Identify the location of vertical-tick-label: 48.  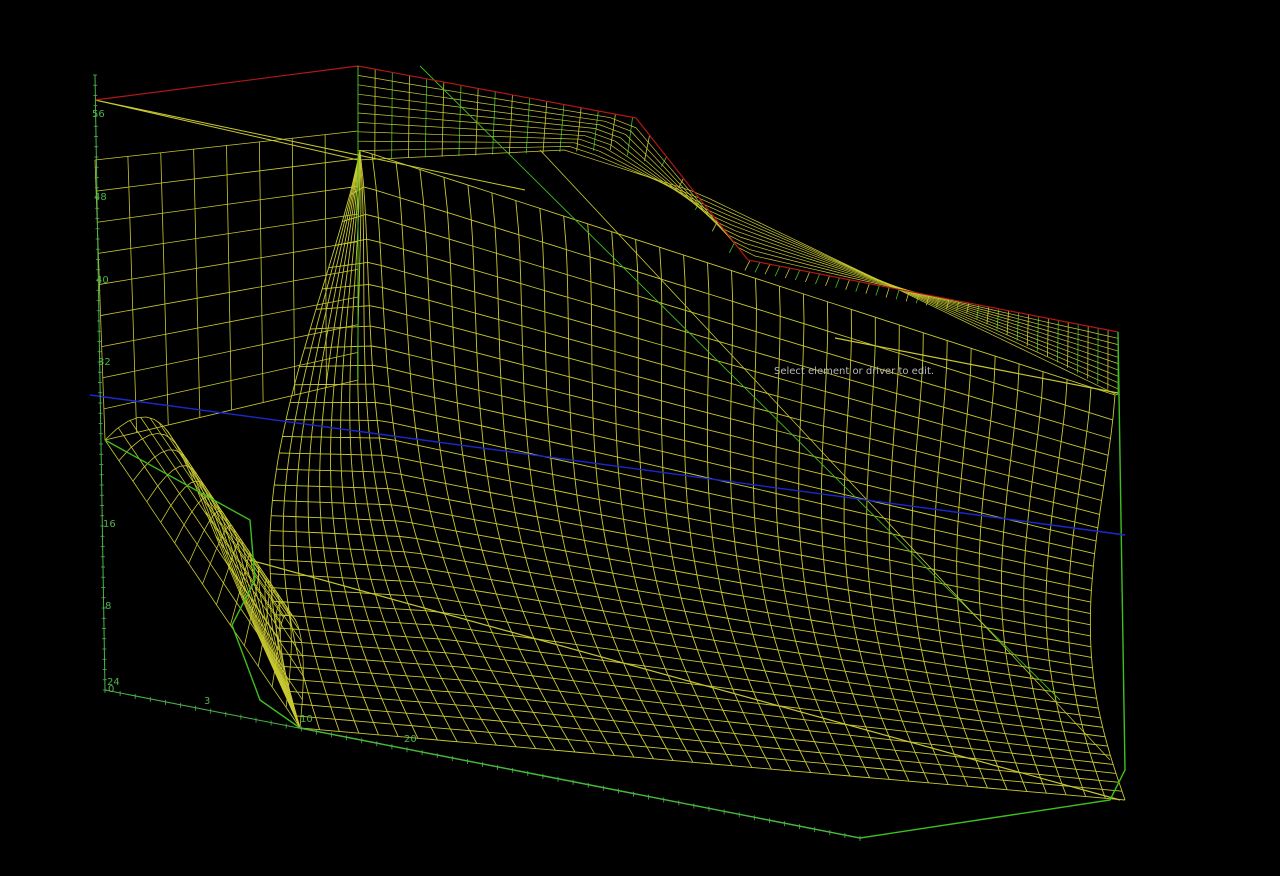
(100, 197).